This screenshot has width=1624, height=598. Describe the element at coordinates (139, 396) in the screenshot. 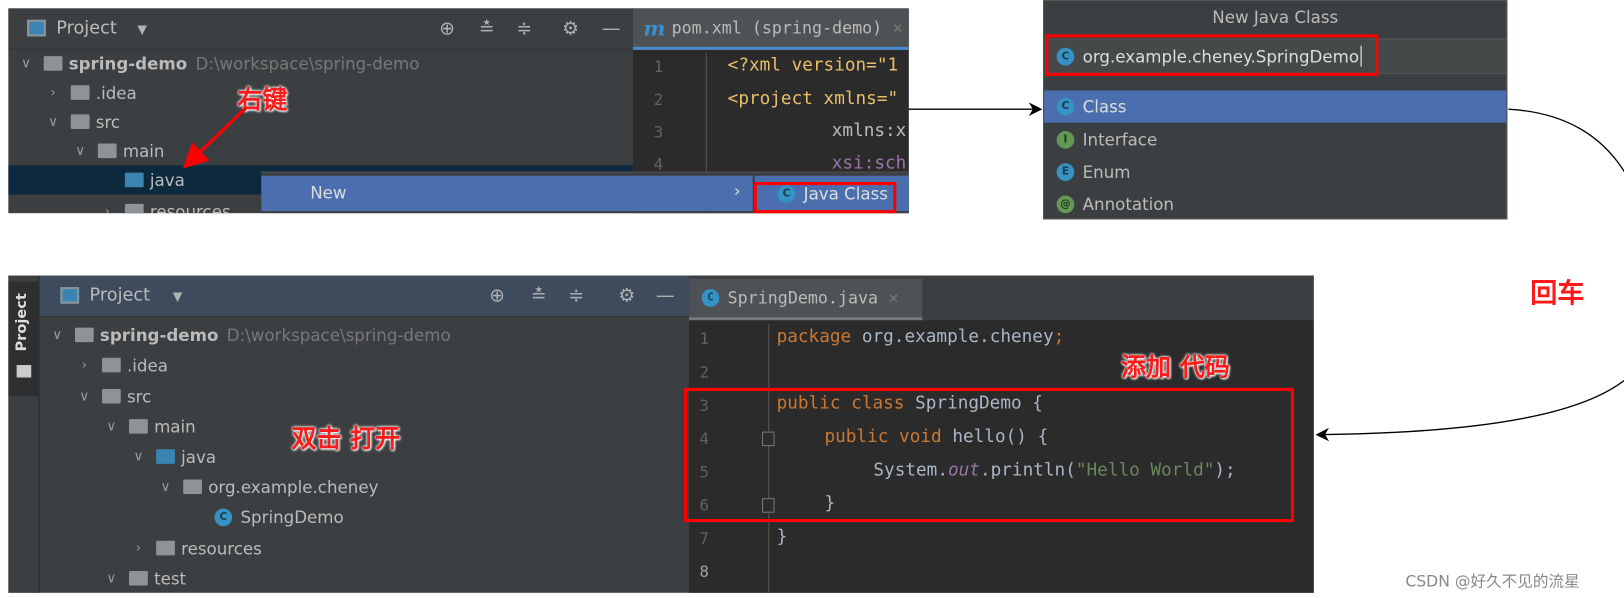

I see `tree-label: src` at that location.